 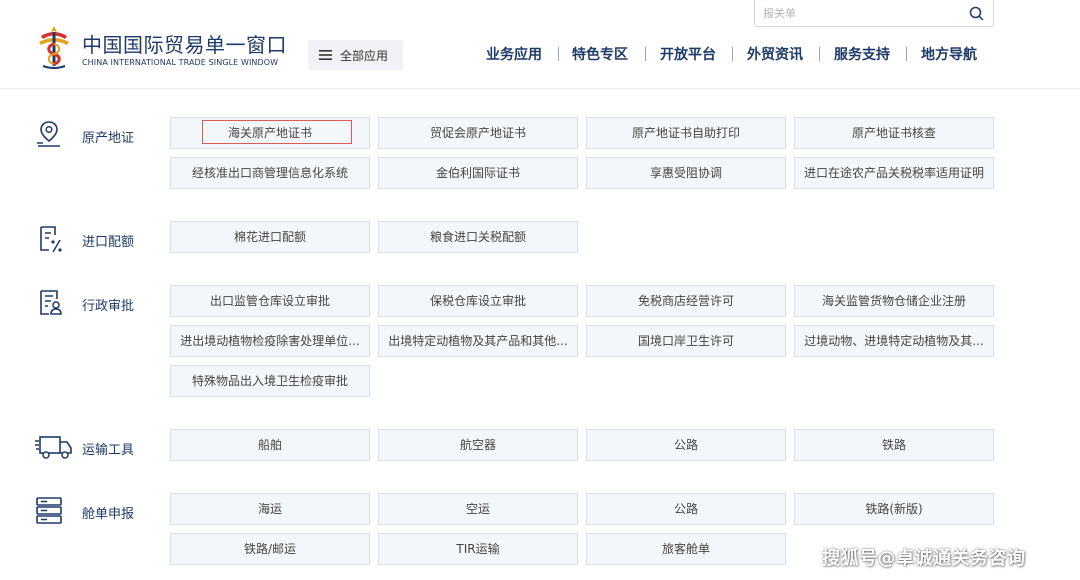 What do you see at coordinates (894, 173) in the screenshot?
I see `item-in-transit-agri-tariff-proof: 进口在途农产品关税税率适用证明` at bounding box center [894, 173].